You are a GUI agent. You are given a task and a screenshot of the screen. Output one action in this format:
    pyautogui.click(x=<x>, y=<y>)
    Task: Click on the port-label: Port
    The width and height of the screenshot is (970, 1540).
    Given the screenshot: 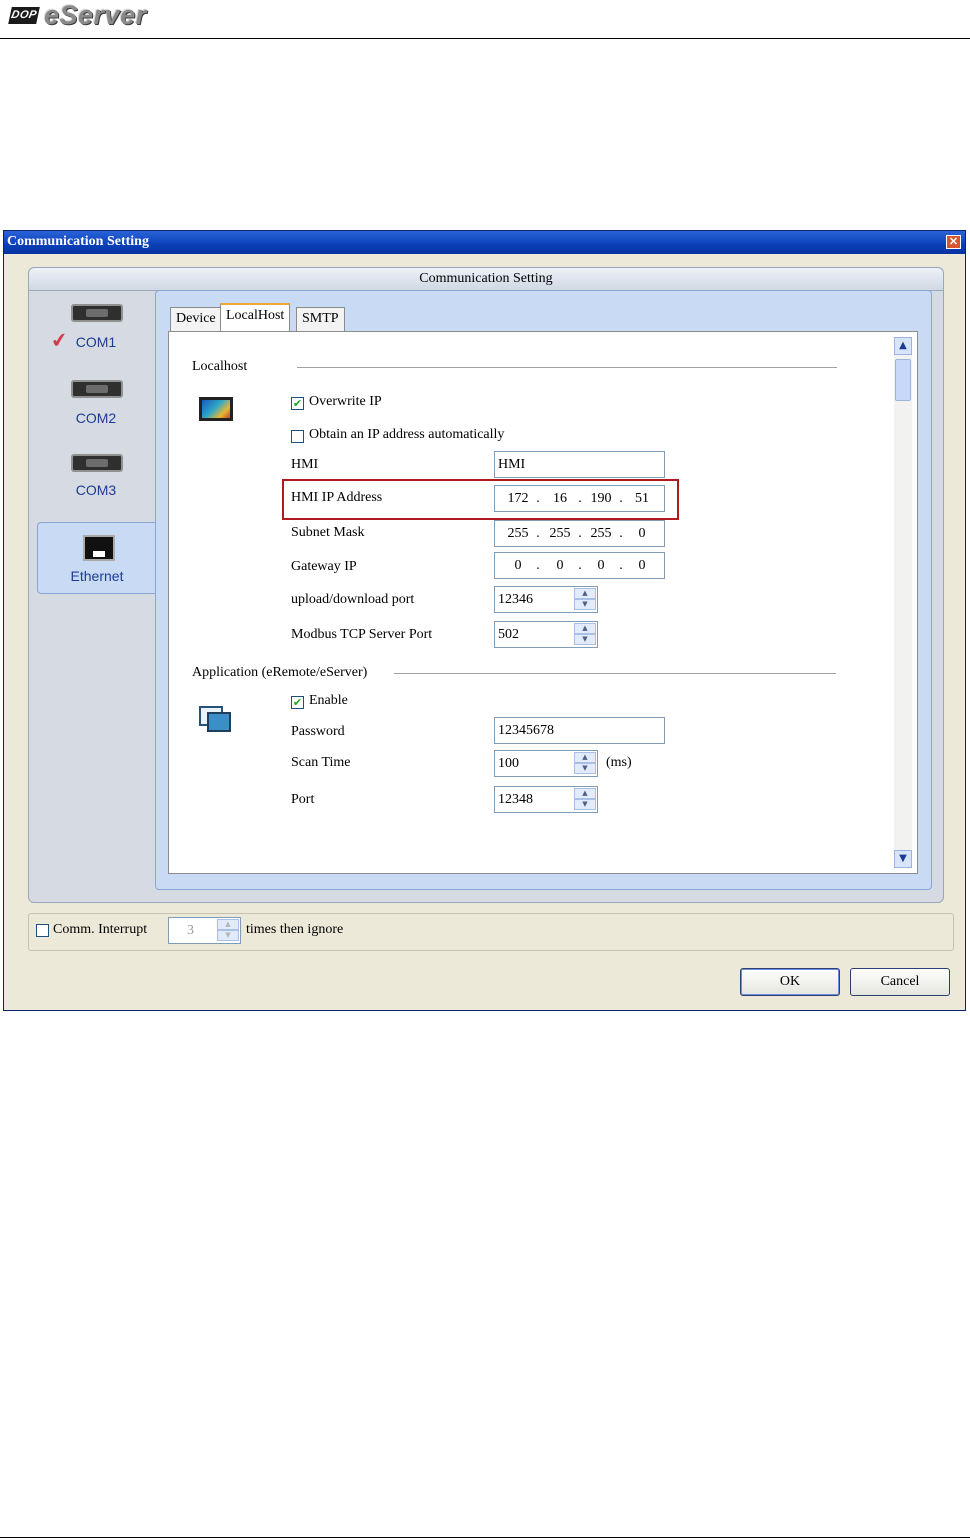 What is the action you would take?
    pyautogui.click(x=303, y=799)
    